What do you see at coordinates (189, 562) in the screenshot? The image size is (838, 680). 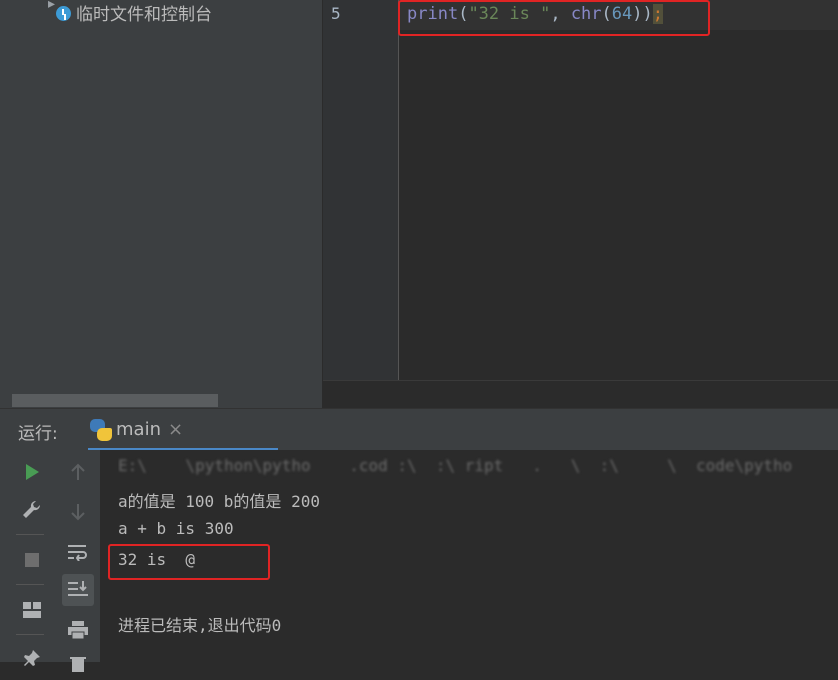 I see `highlight-box-output` at bounding box center [189, 562].